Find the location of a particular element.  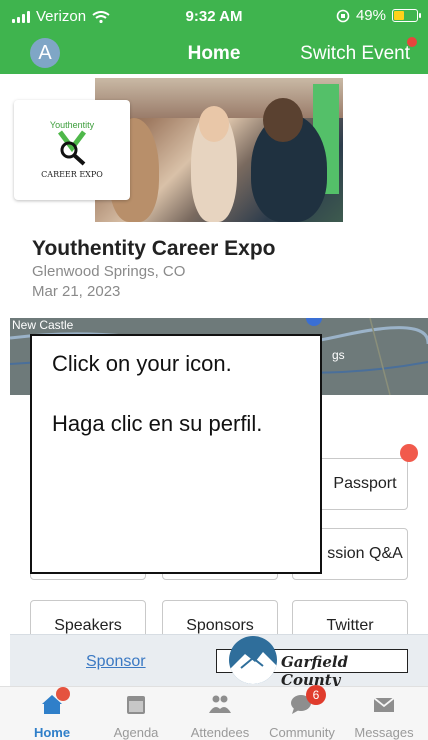

notification-dot is located at coordinates (412, 42).